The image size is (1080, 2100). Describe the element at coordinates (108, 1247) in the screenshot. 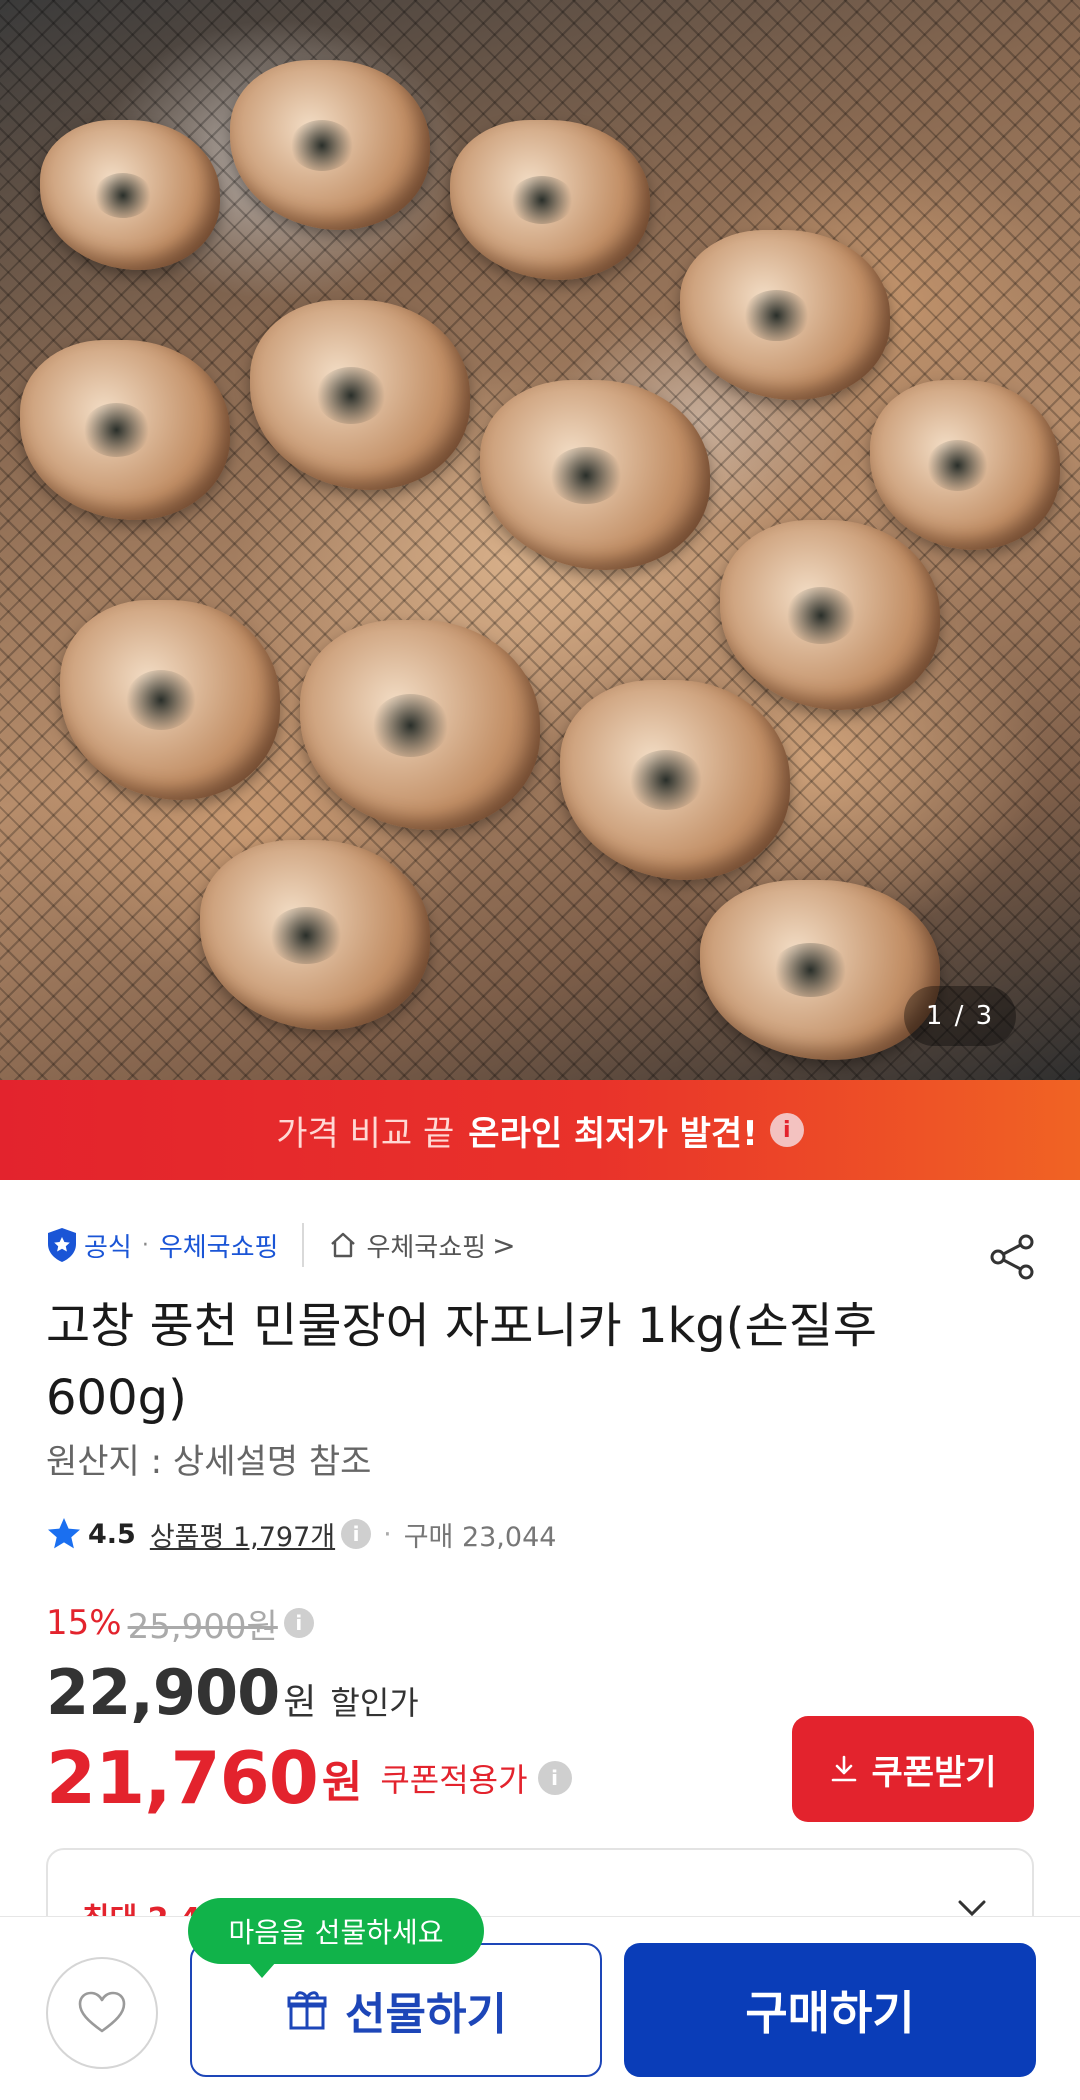

I see `official-badge: 공식` at that location.